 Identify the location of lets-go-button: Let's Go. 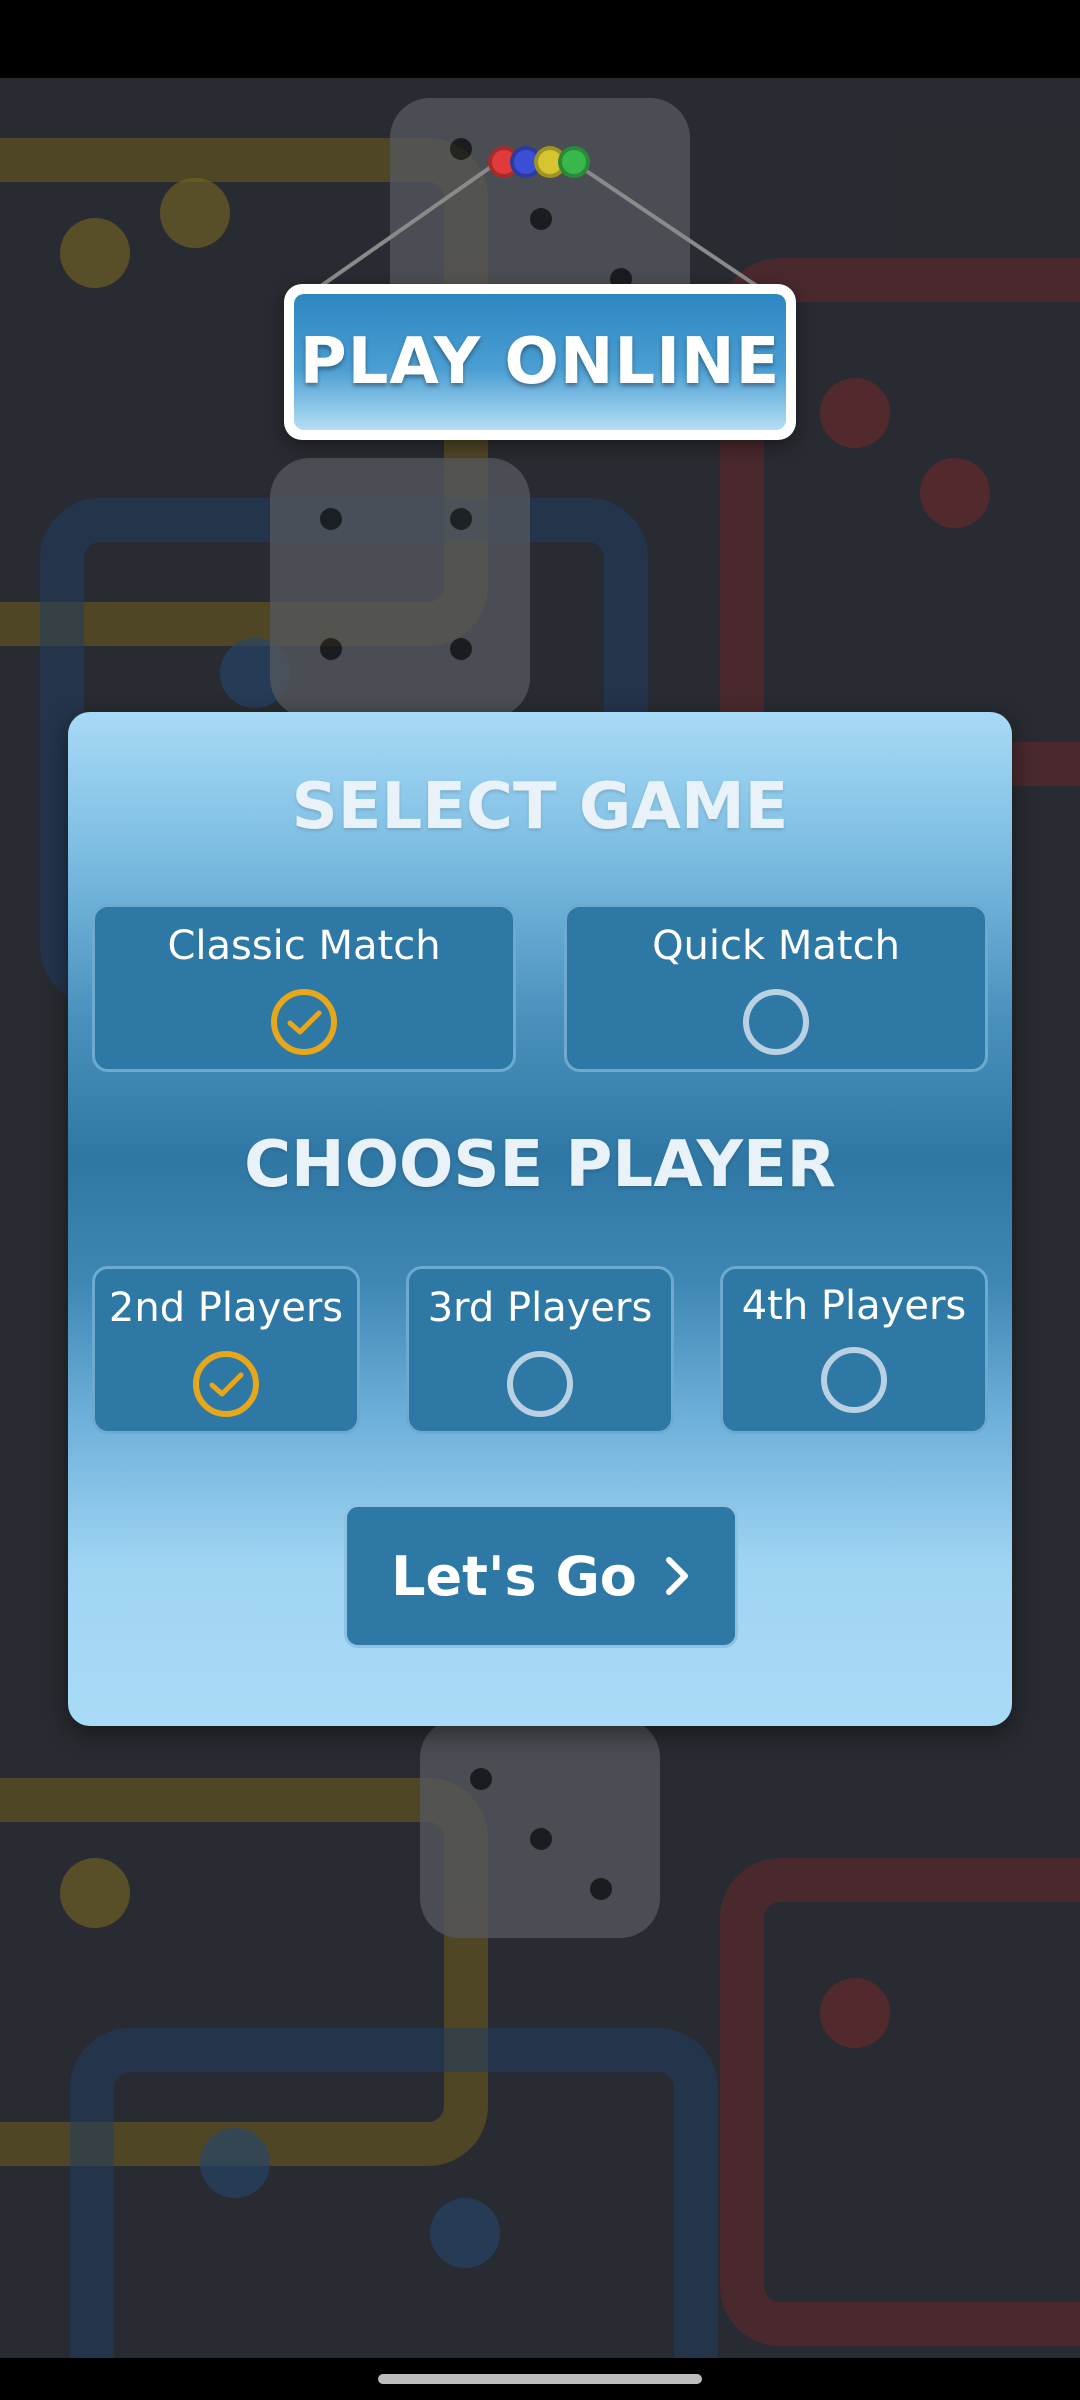
(541, 1576).